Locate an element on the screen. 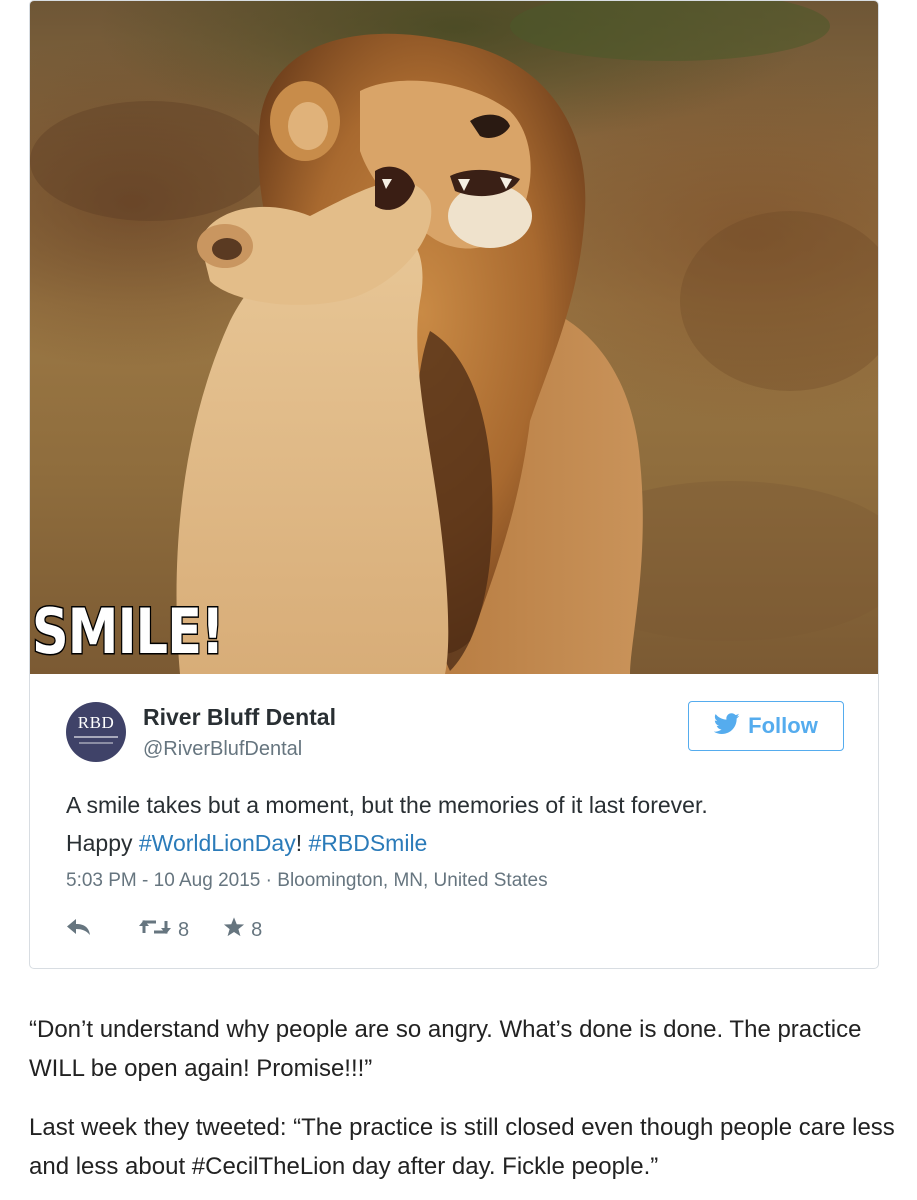  reply-icon is located at coordinates (79, 930).